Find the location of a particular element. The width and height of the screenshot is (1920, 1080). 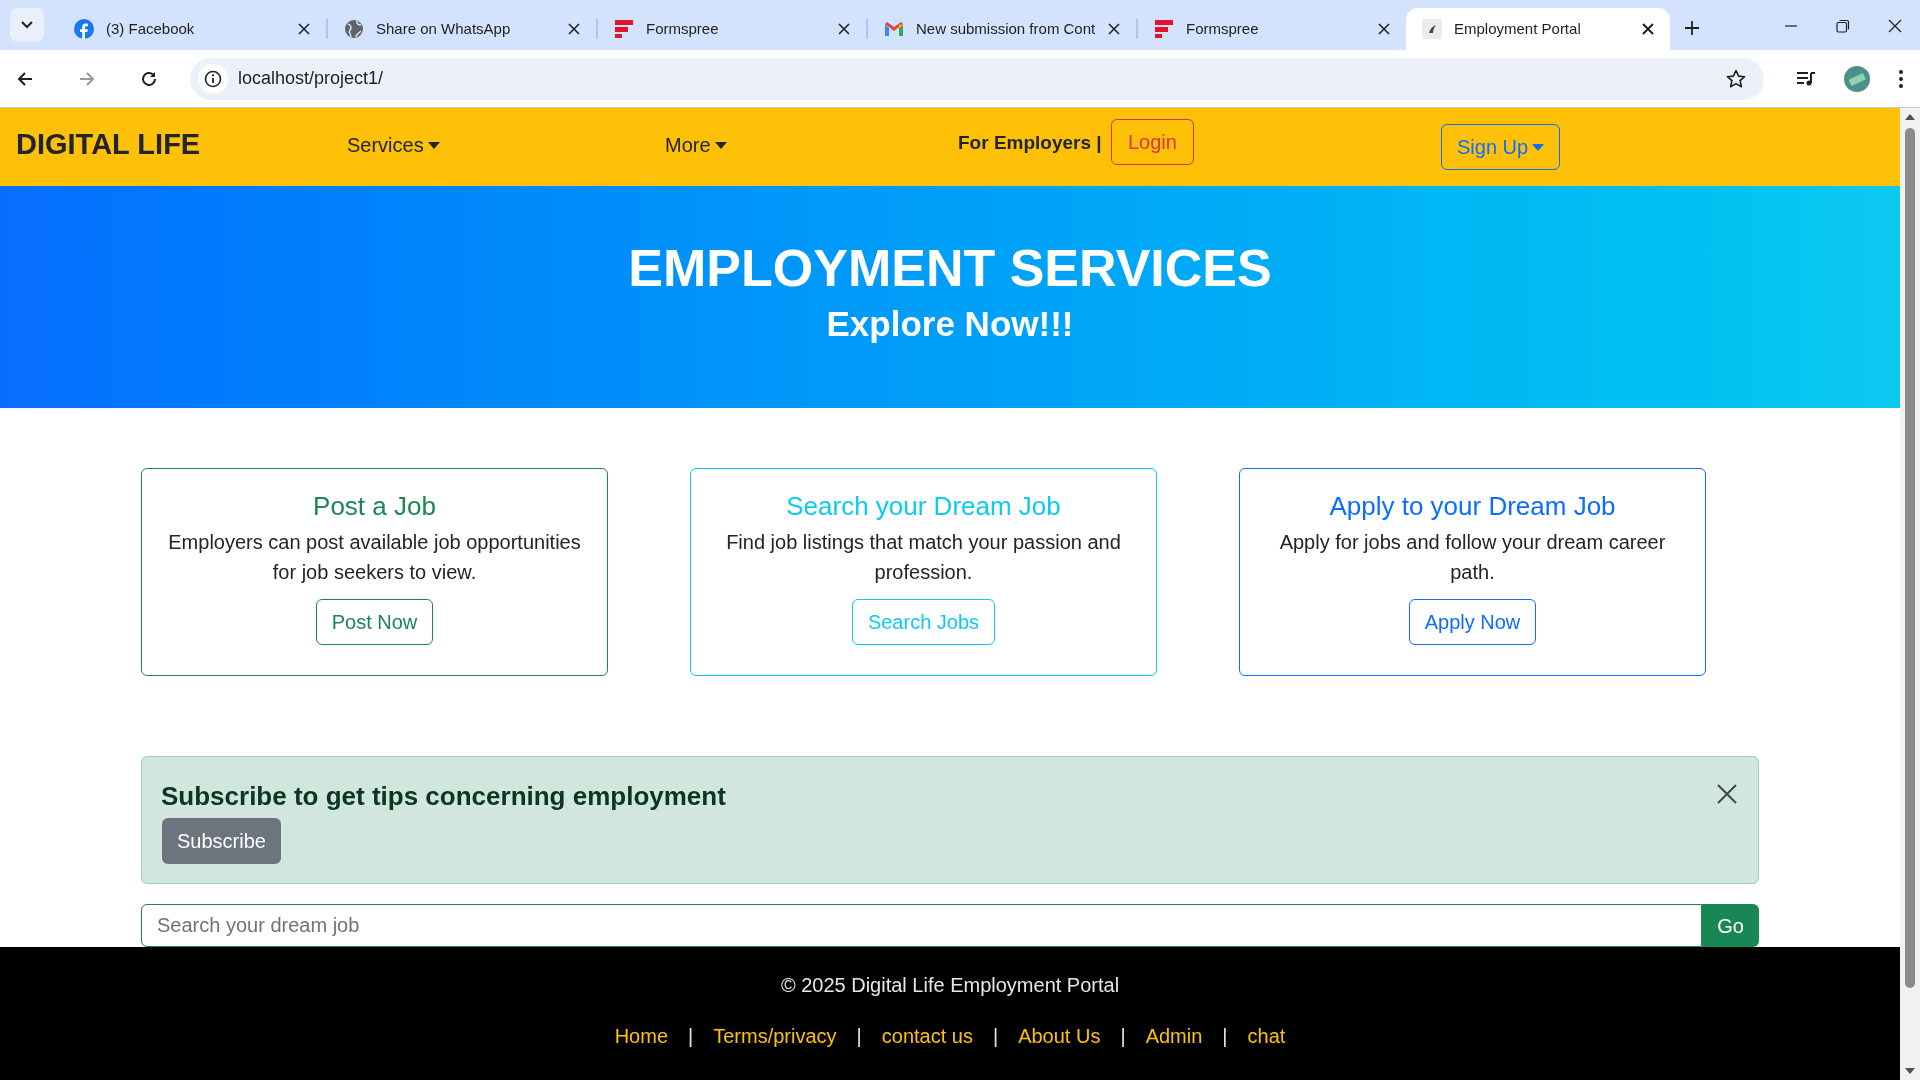

card-text: Find job listings that match your passion and profession. is located at coordinates (923, 557).